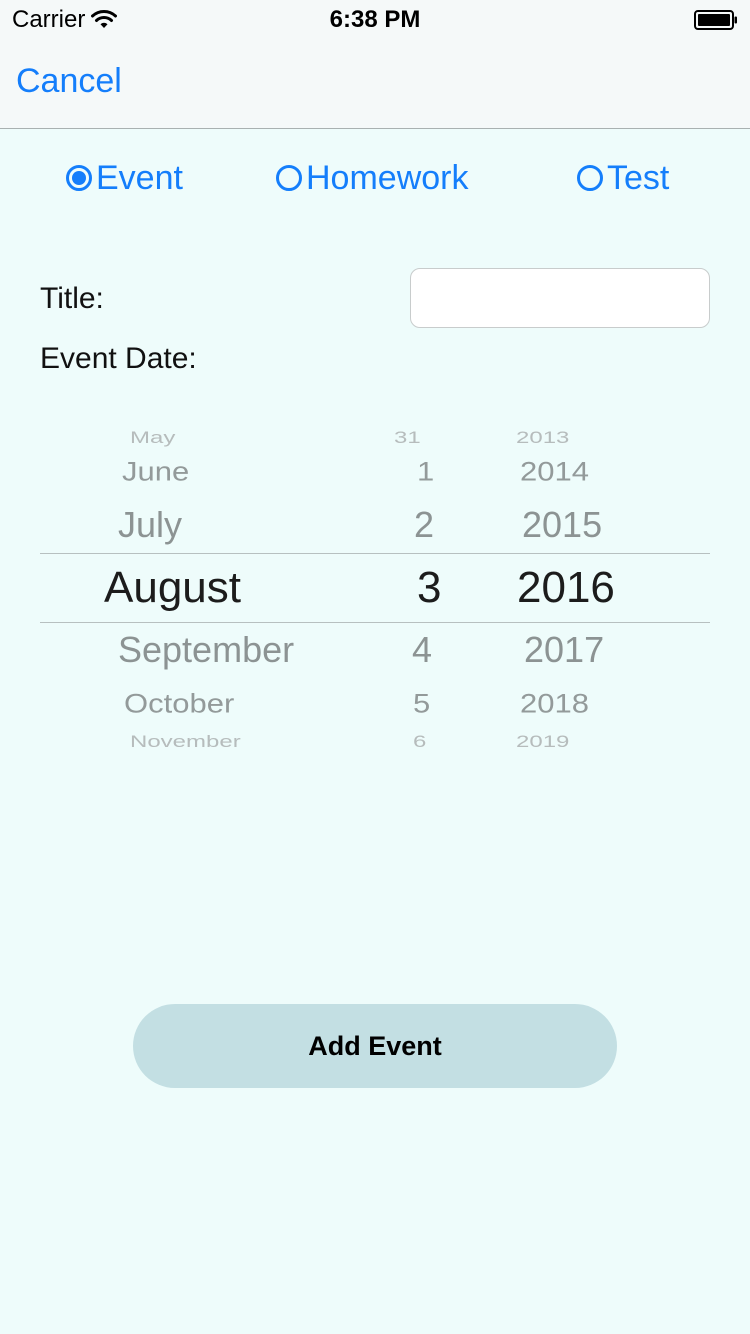  I want to click on picker-year-item: 2017, so click(564, 649).